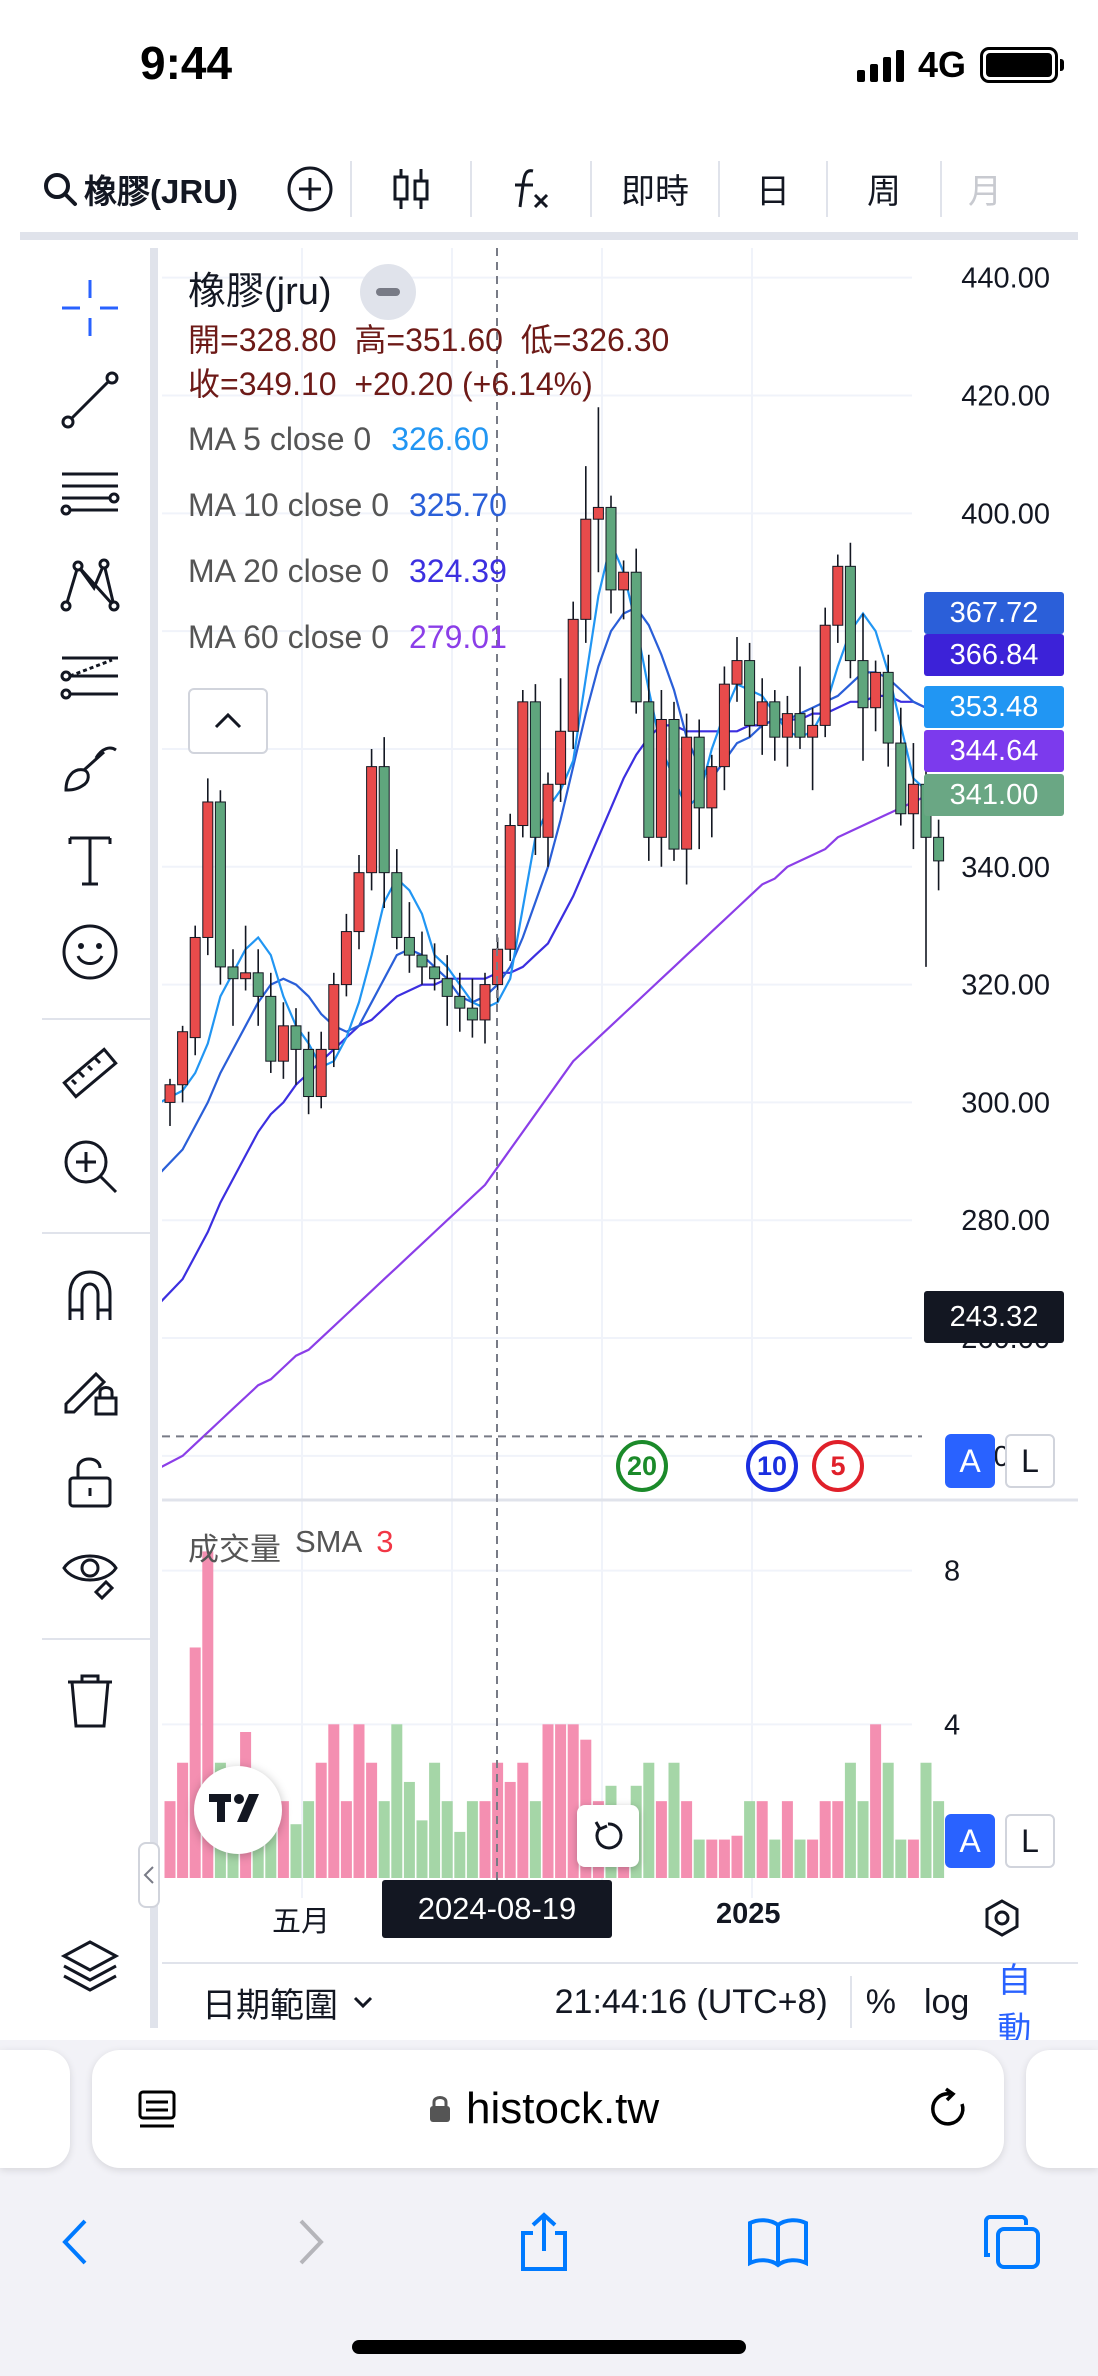 The image size is (1098, 2376). I want to click on chart-bottom-bar: 日期範圍 21:44:16 (UTC+8) % log 自動, so click(620, 2005).